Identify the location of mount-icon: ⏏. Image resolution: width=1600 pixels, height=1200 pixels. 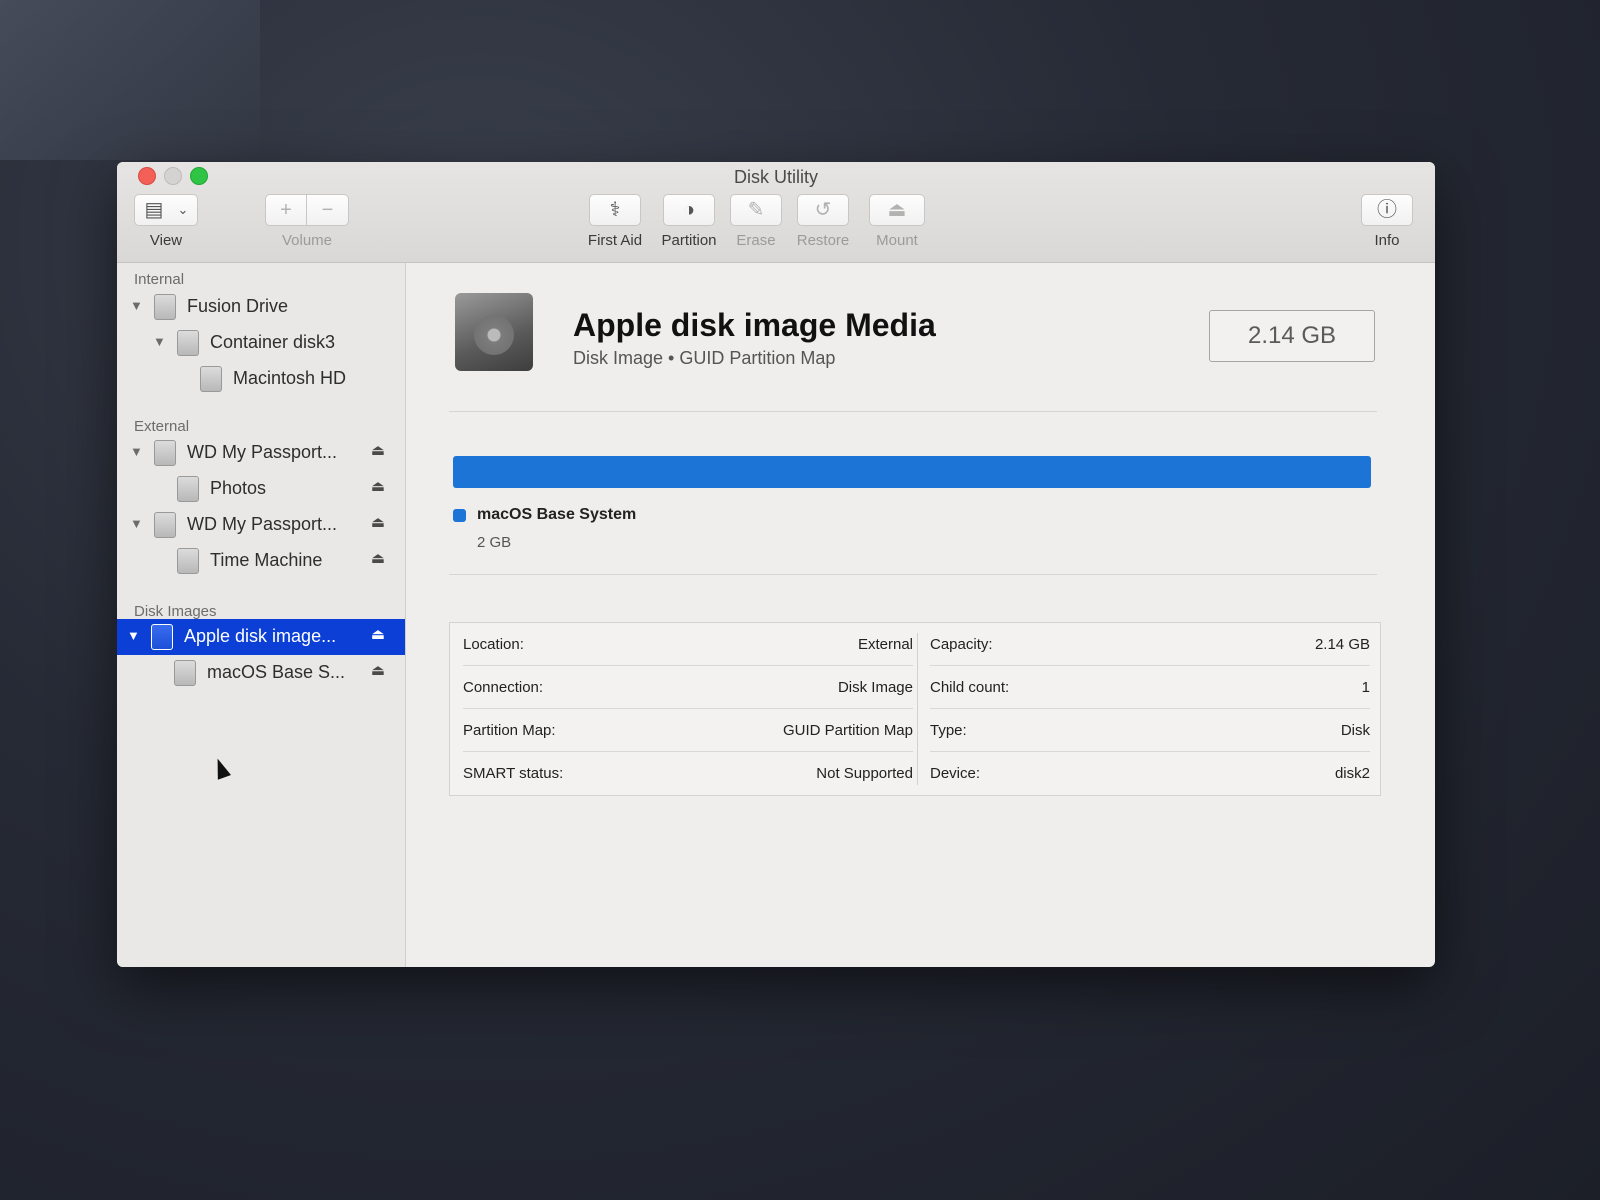
(897, 210).